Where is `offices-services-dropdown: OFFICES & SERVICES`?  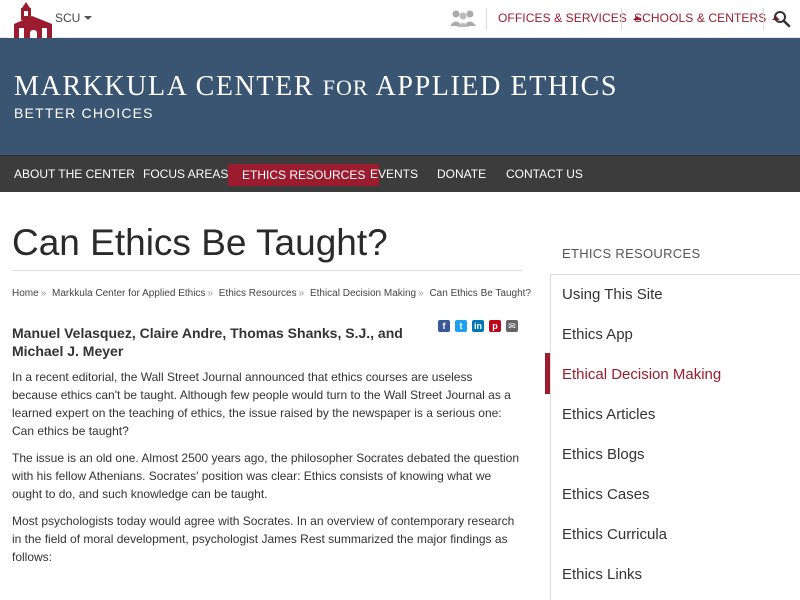 offices-services-dropdown: OFFICES & SERVICES is located at coordinates (569, 18).